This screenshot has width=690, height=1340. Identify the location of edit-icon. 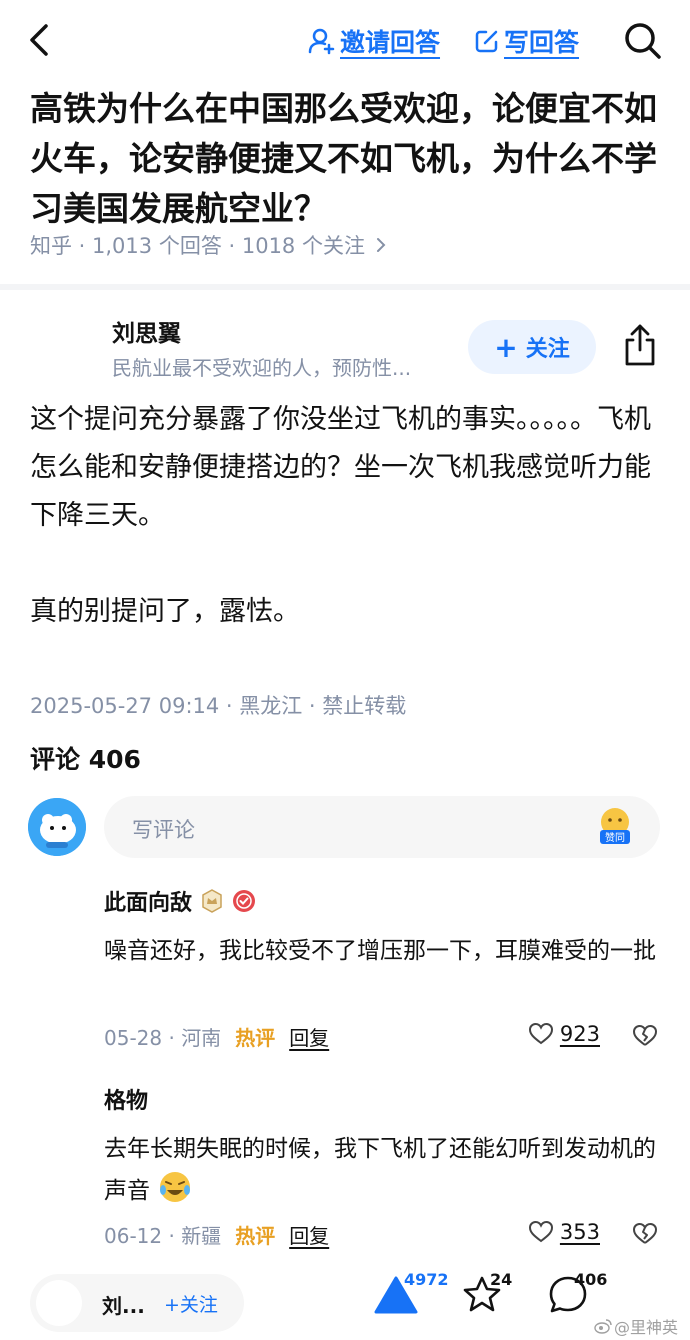
(486, 41).